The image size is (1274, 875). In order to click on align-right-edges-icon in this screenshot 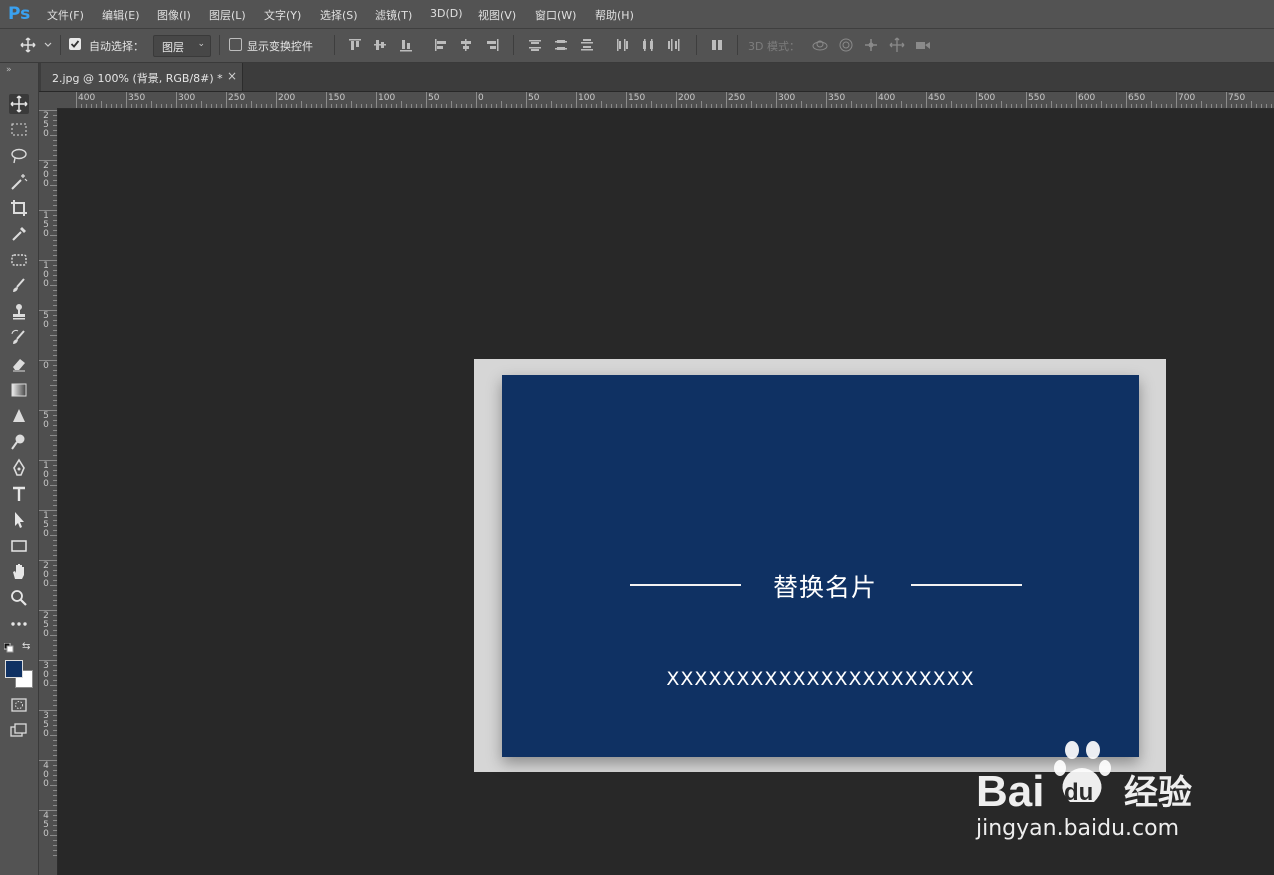, I will do `click(492, 45)`.